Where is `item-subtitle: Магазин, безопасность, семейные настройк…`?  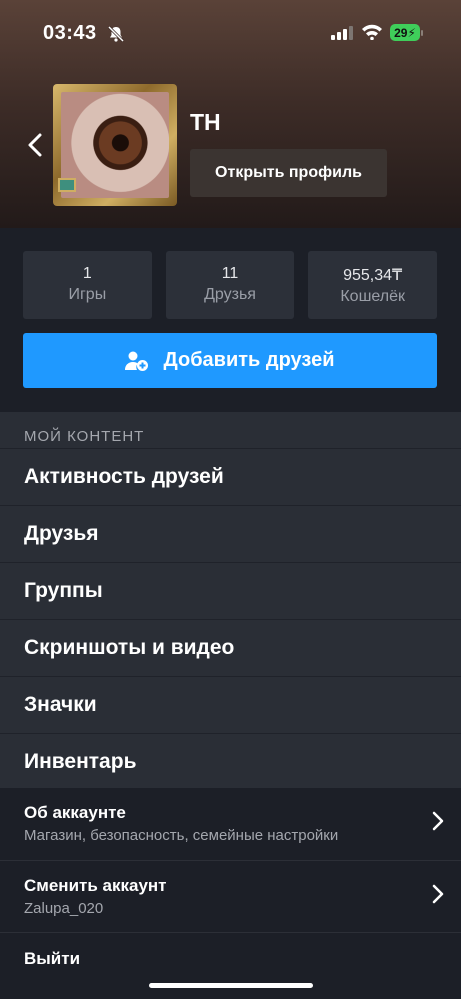
item-subtitle: Магазин, безопасность, семейные настройк… is located at coordinates (181, 835).